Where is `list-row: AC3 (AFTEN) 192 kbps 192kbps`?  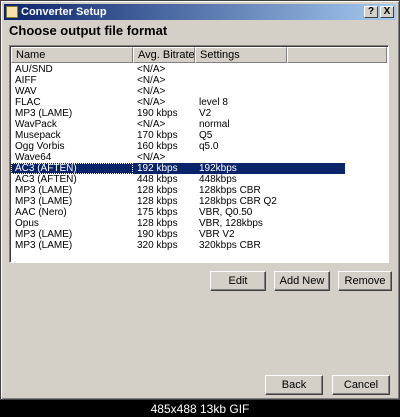 list-row: AC3 (AFTEN) 192 kbps 192kbps is located at coordinates (199, 168).